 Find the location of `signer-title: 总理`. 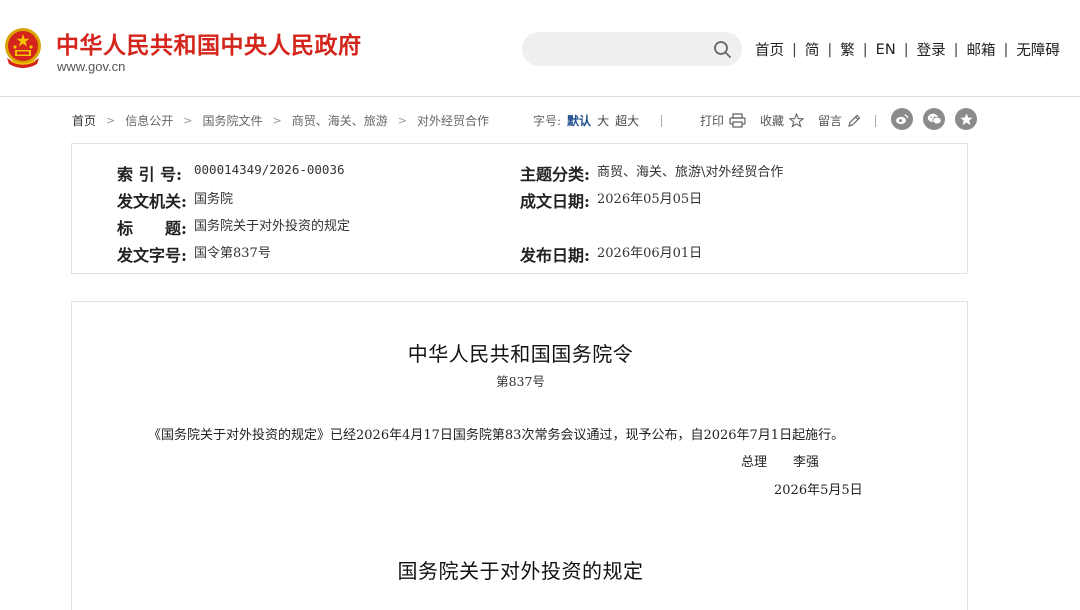

signer-title: 总理 is located at coordinates (754, 462).